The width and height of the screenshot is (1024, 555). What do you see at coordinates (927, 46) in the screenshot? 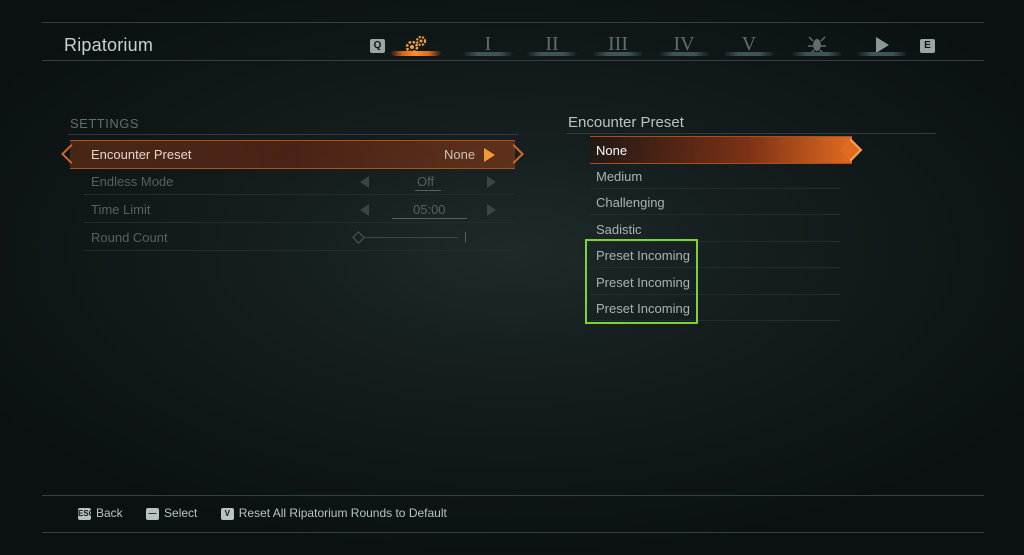
I see `next-tab-key: E` at bounding box center [927, 46].